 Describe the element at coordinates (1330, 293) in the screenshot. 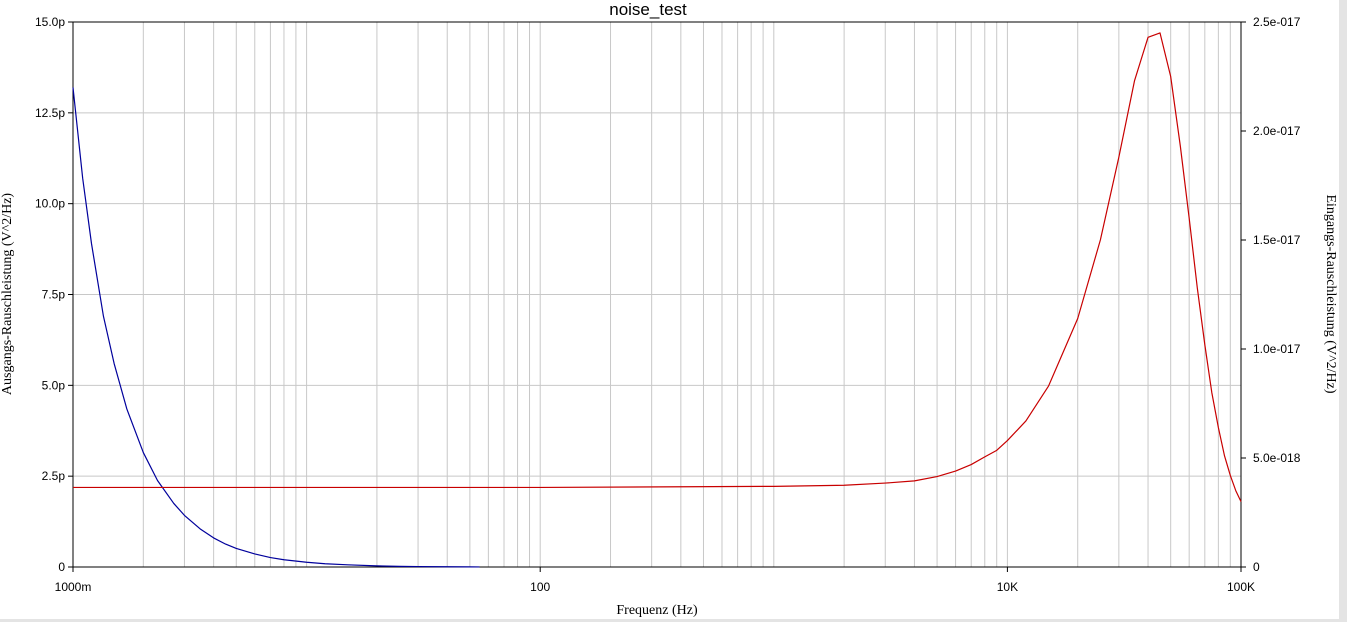

I see `y-axis-right-label: Eingangs-Rauschleistung (V^2/Hz)` at that location.